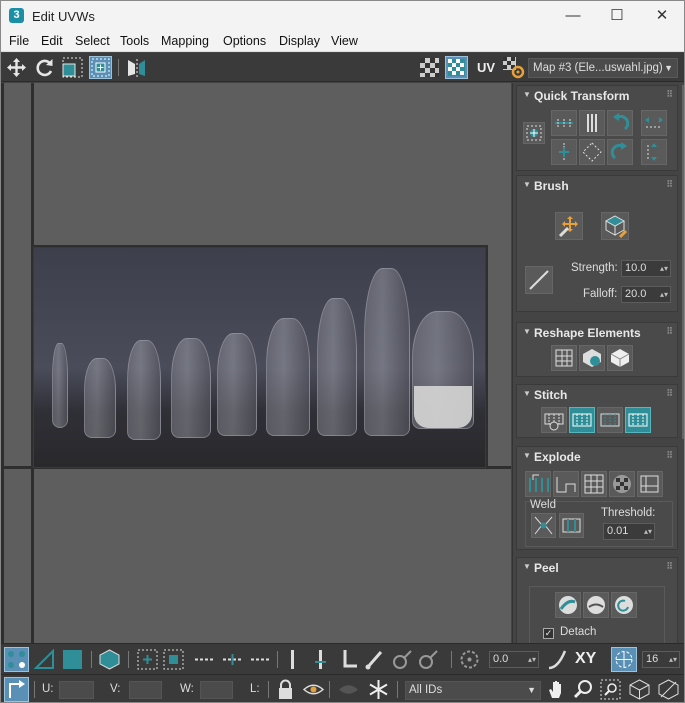 This screenshot has height=703, width=685. Describe the element at coordinates (617, 16) in the screenshot. I see `maximize-button: ☐` at that location.